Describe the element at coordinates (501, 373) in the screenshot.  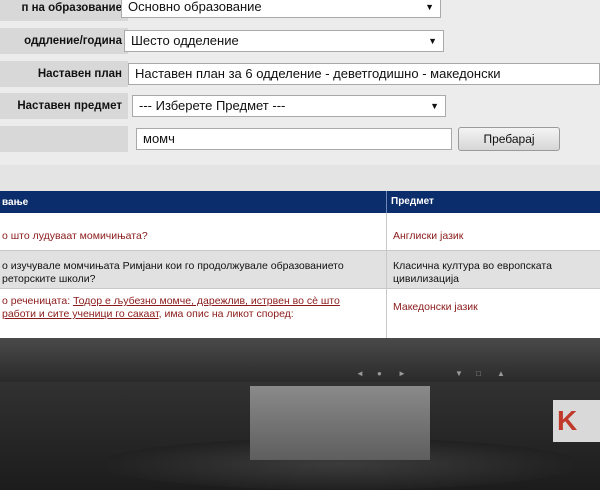
I see `monitor-up-icon: ▲` at that location.